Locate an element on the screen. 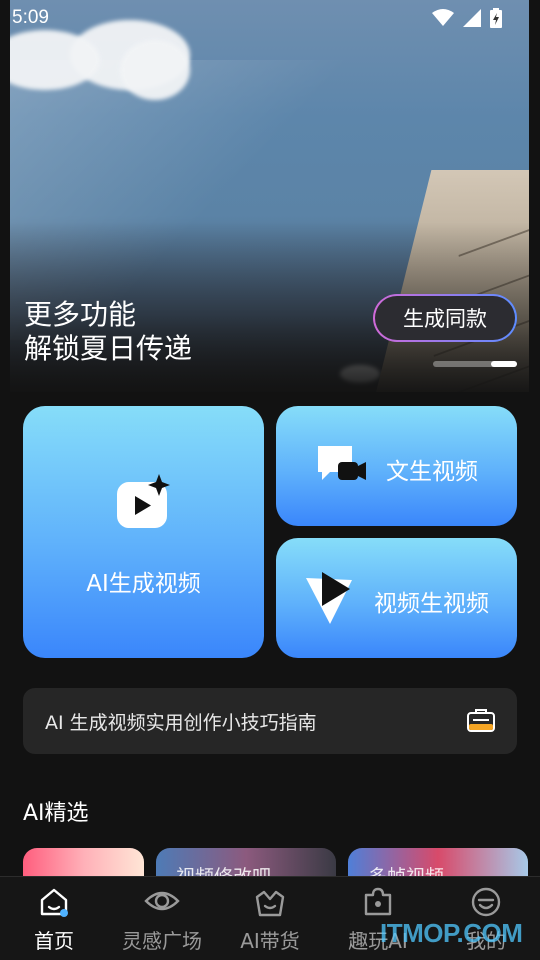 This screenshot has width=540, height=960. signal-icon is located at coordinates (472, 18).